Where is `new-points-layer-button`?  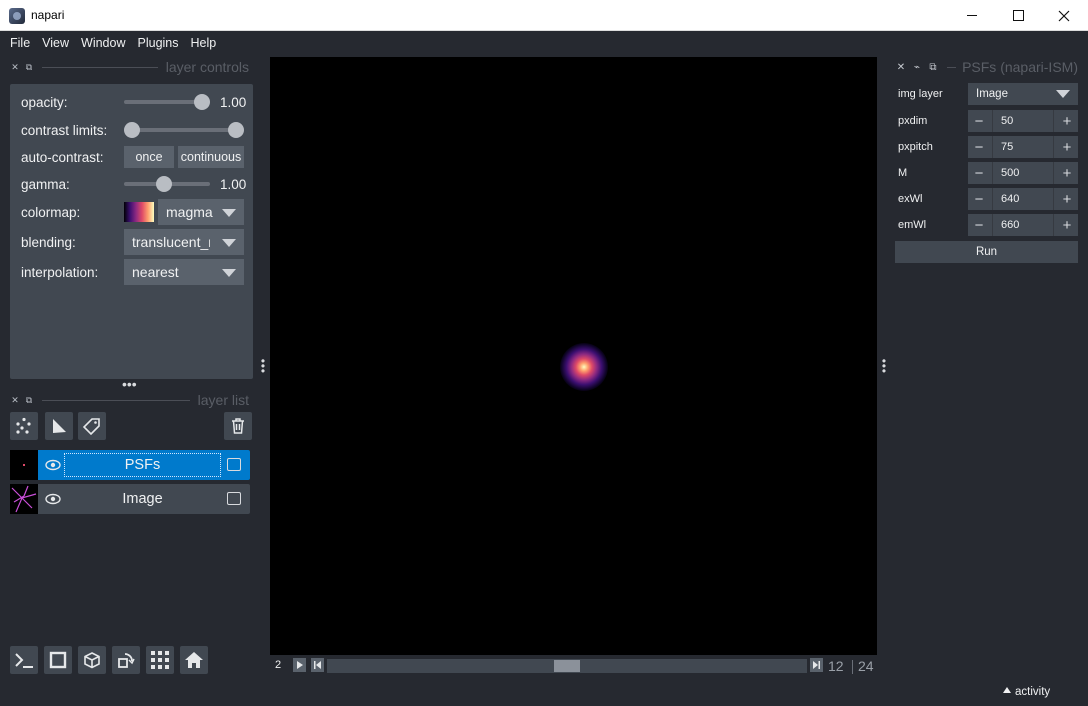
new-points-layer-button is located at coordinates (24, 426).